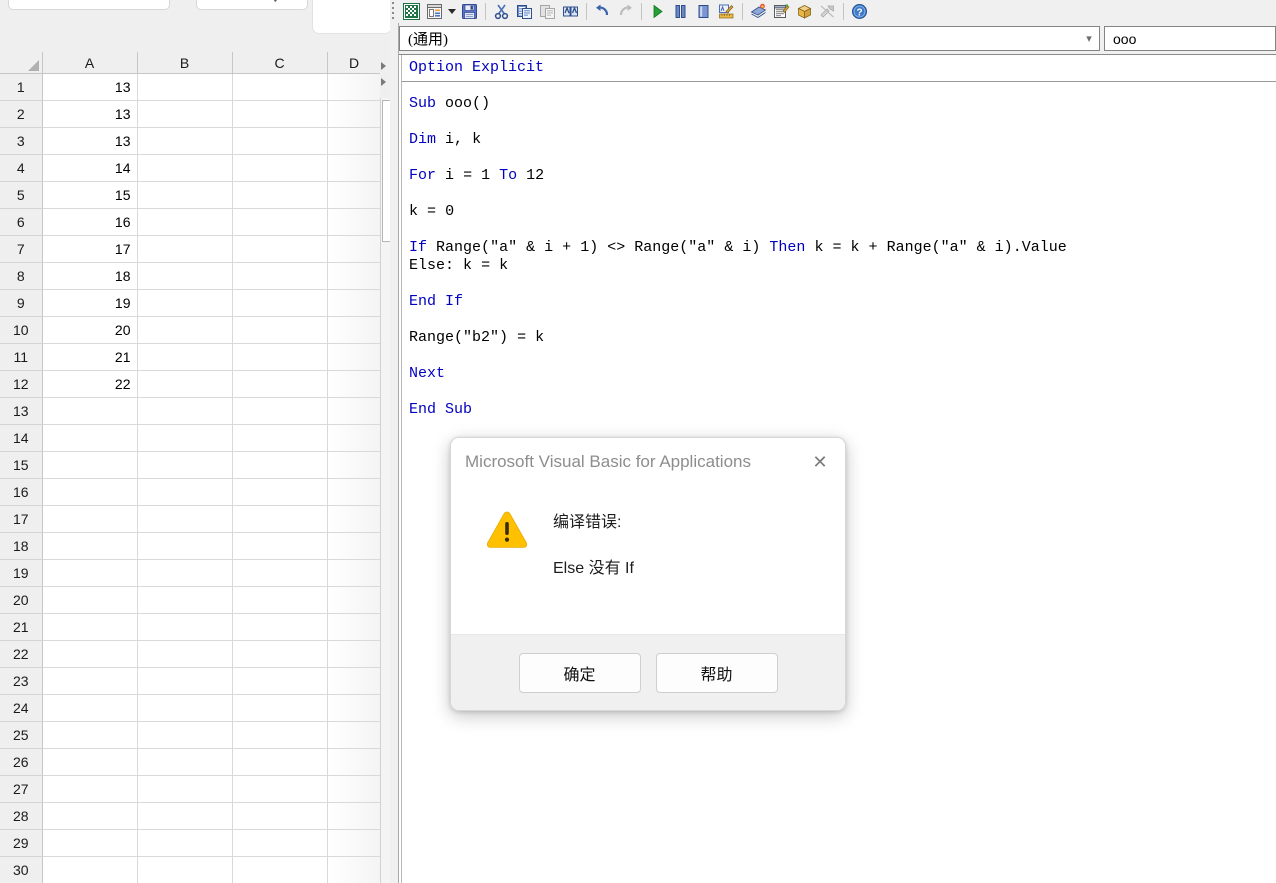 The width and height of the screenshot is (1276, 883). I want to click on row-header: 28, so click(21, 816).